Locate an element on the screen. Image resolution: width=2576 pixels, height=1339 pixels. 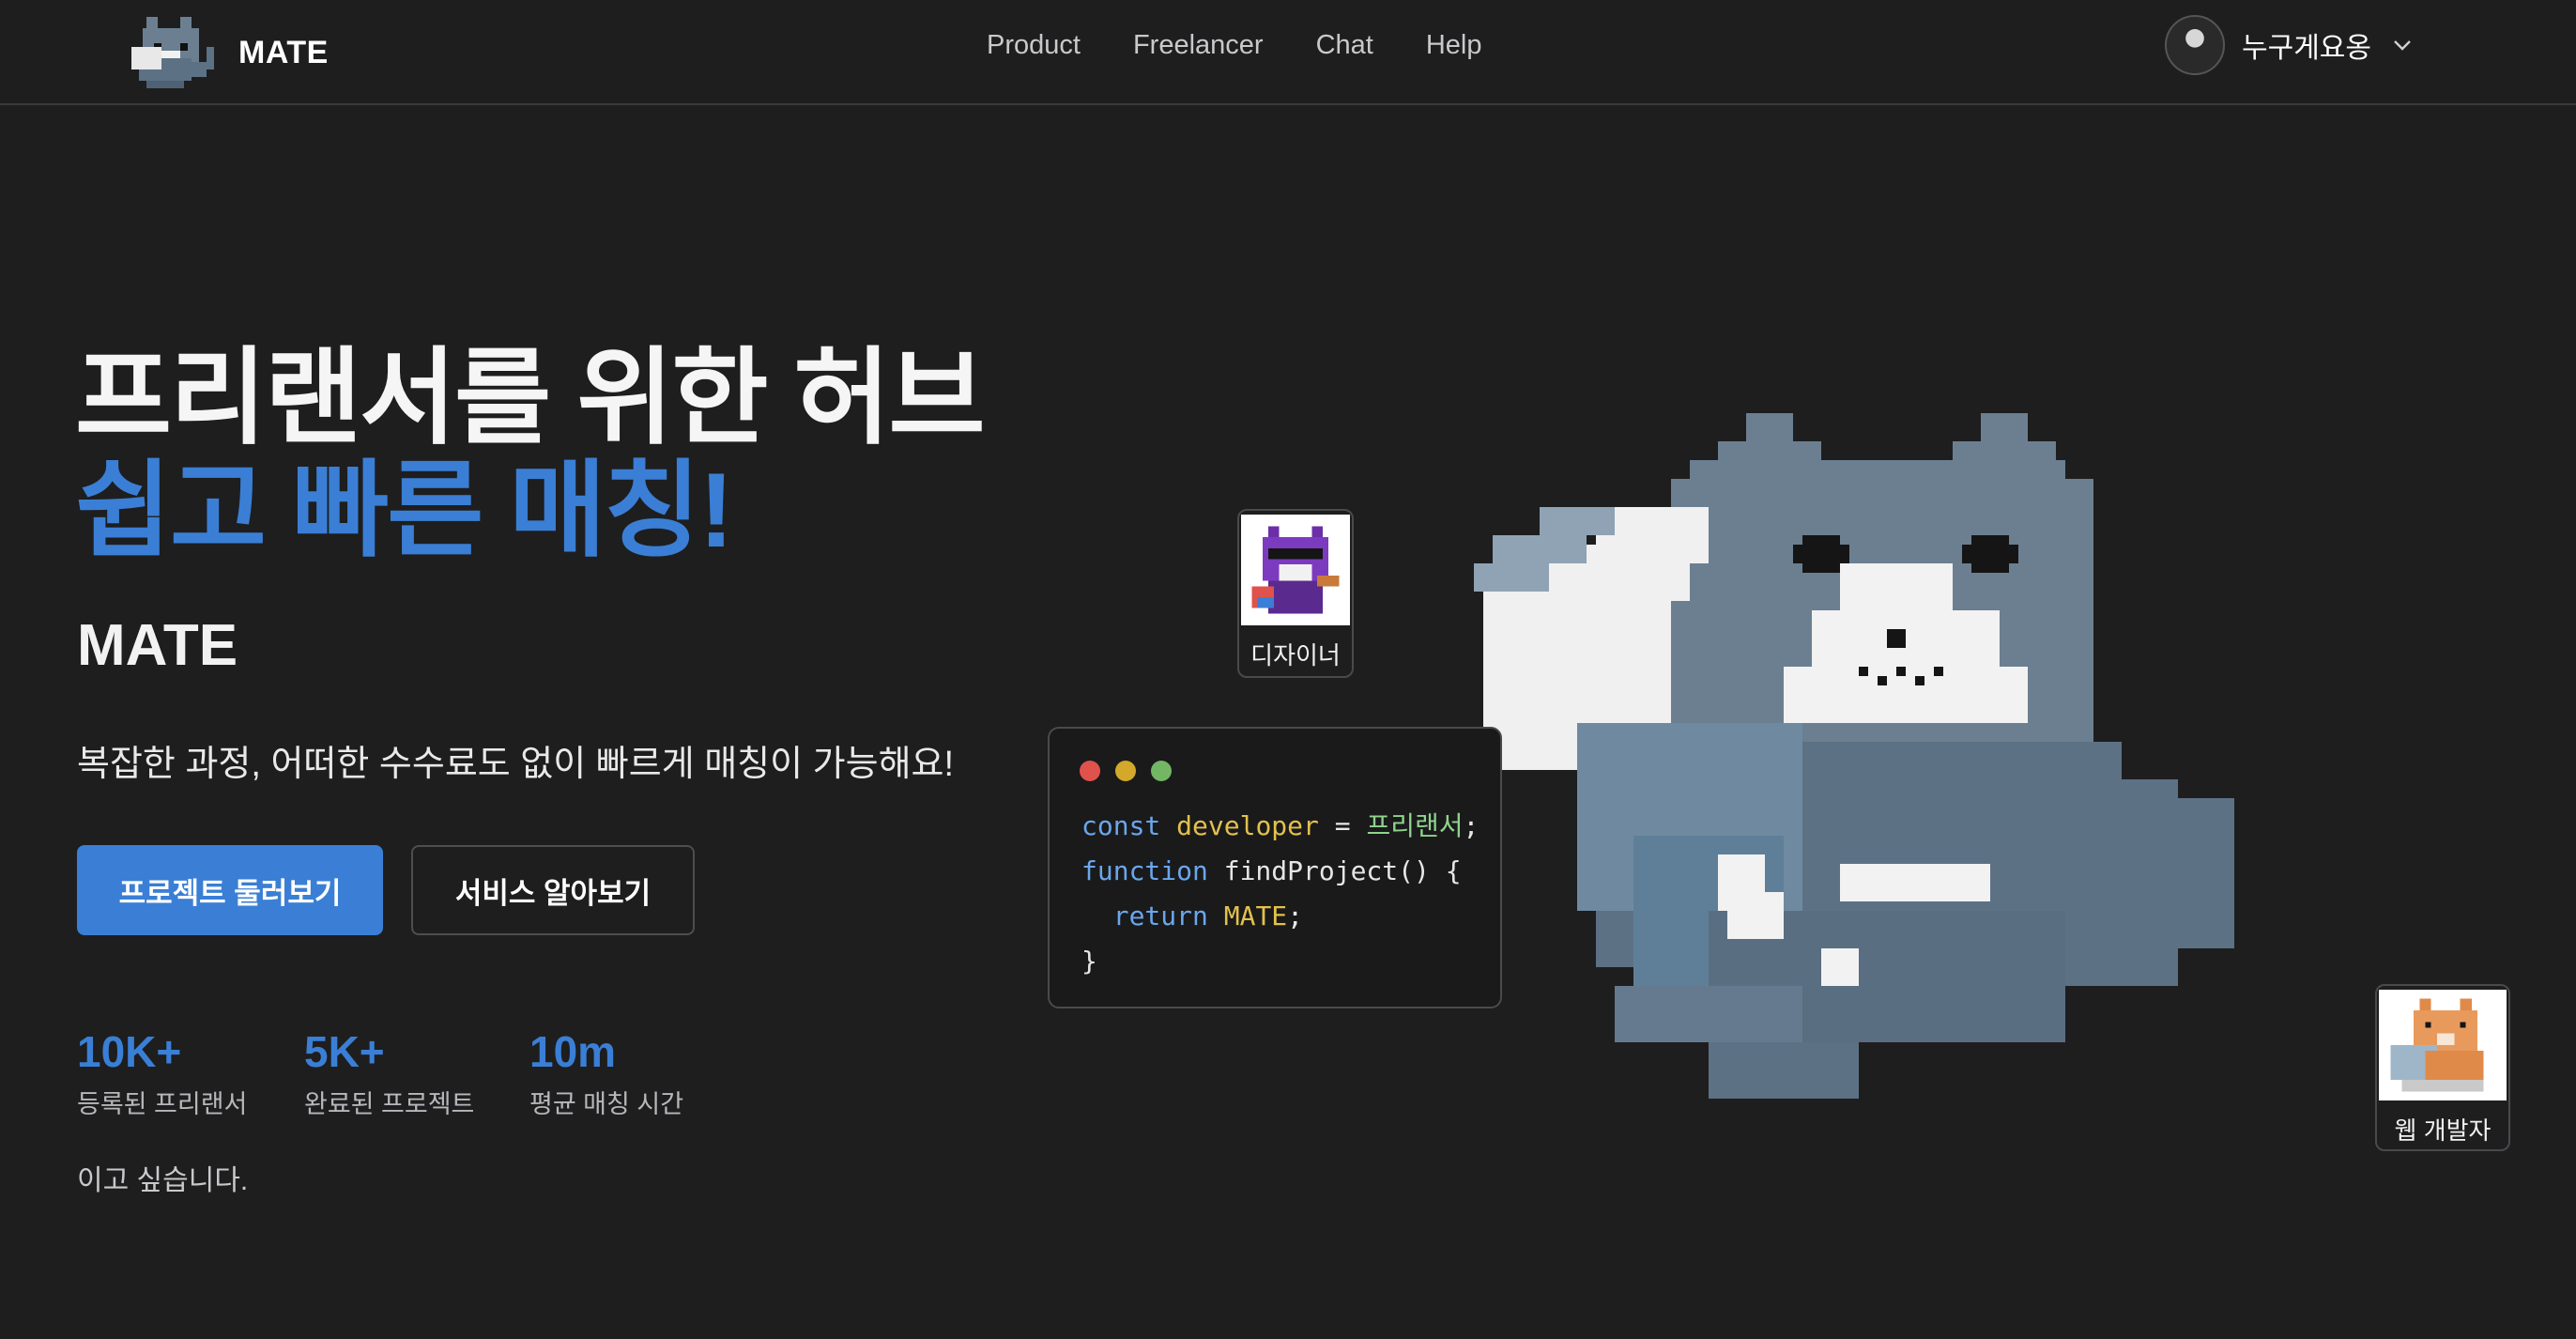
hero-brand: MATE is located at coordinates (157, 645).